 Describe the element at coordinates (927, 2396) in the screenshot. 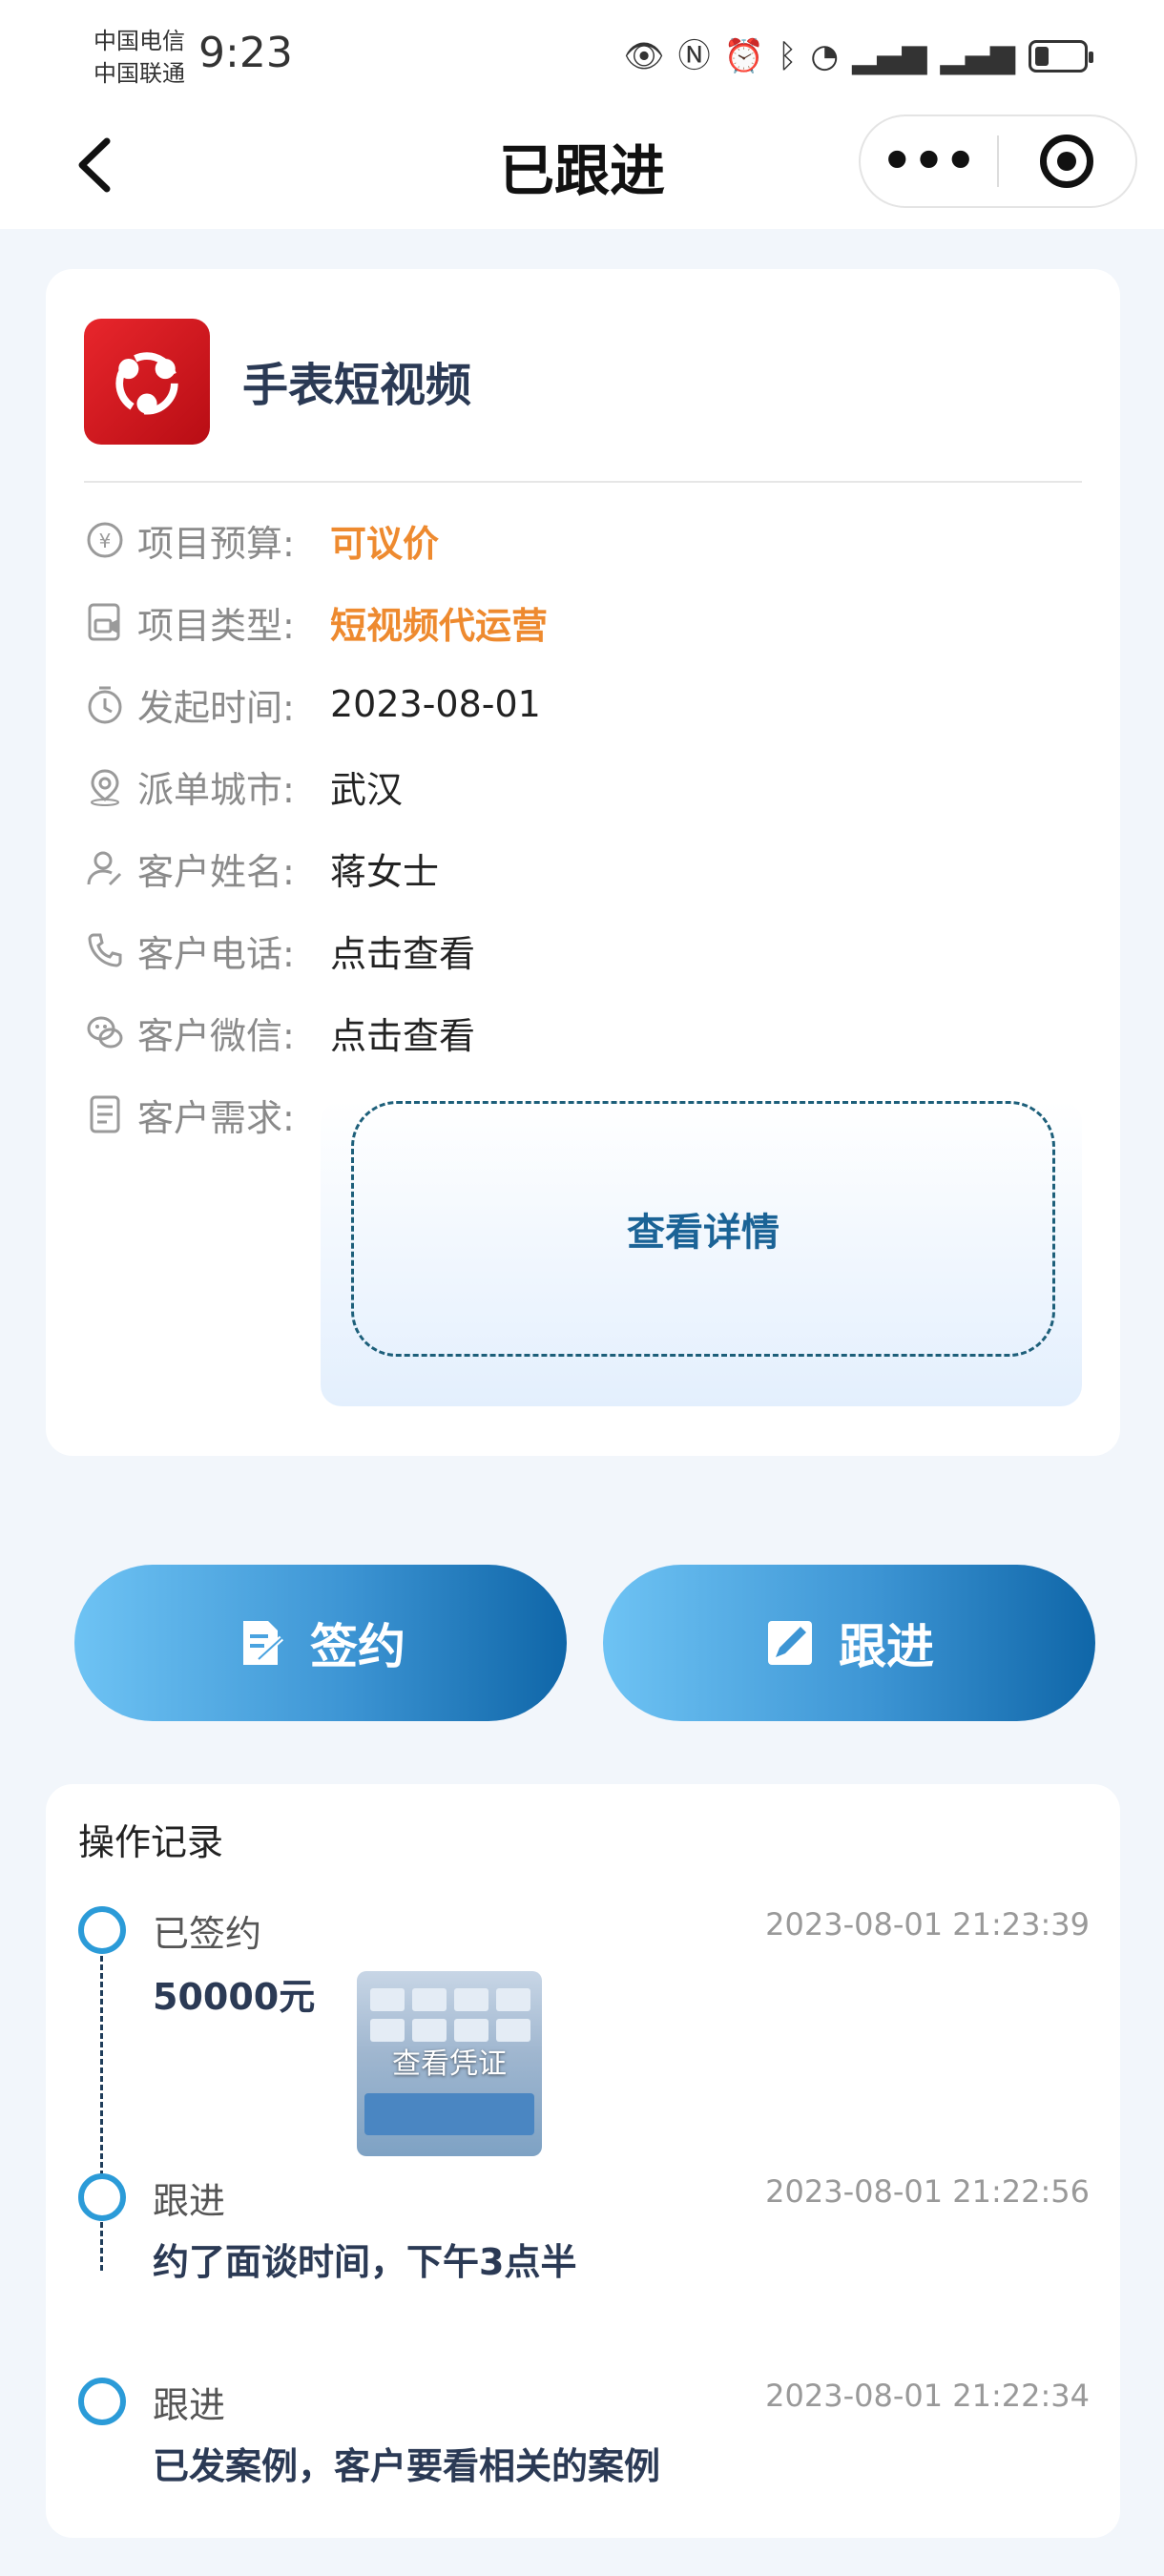

I see `record-time: 2023-08-01 21:22:34` at that location.